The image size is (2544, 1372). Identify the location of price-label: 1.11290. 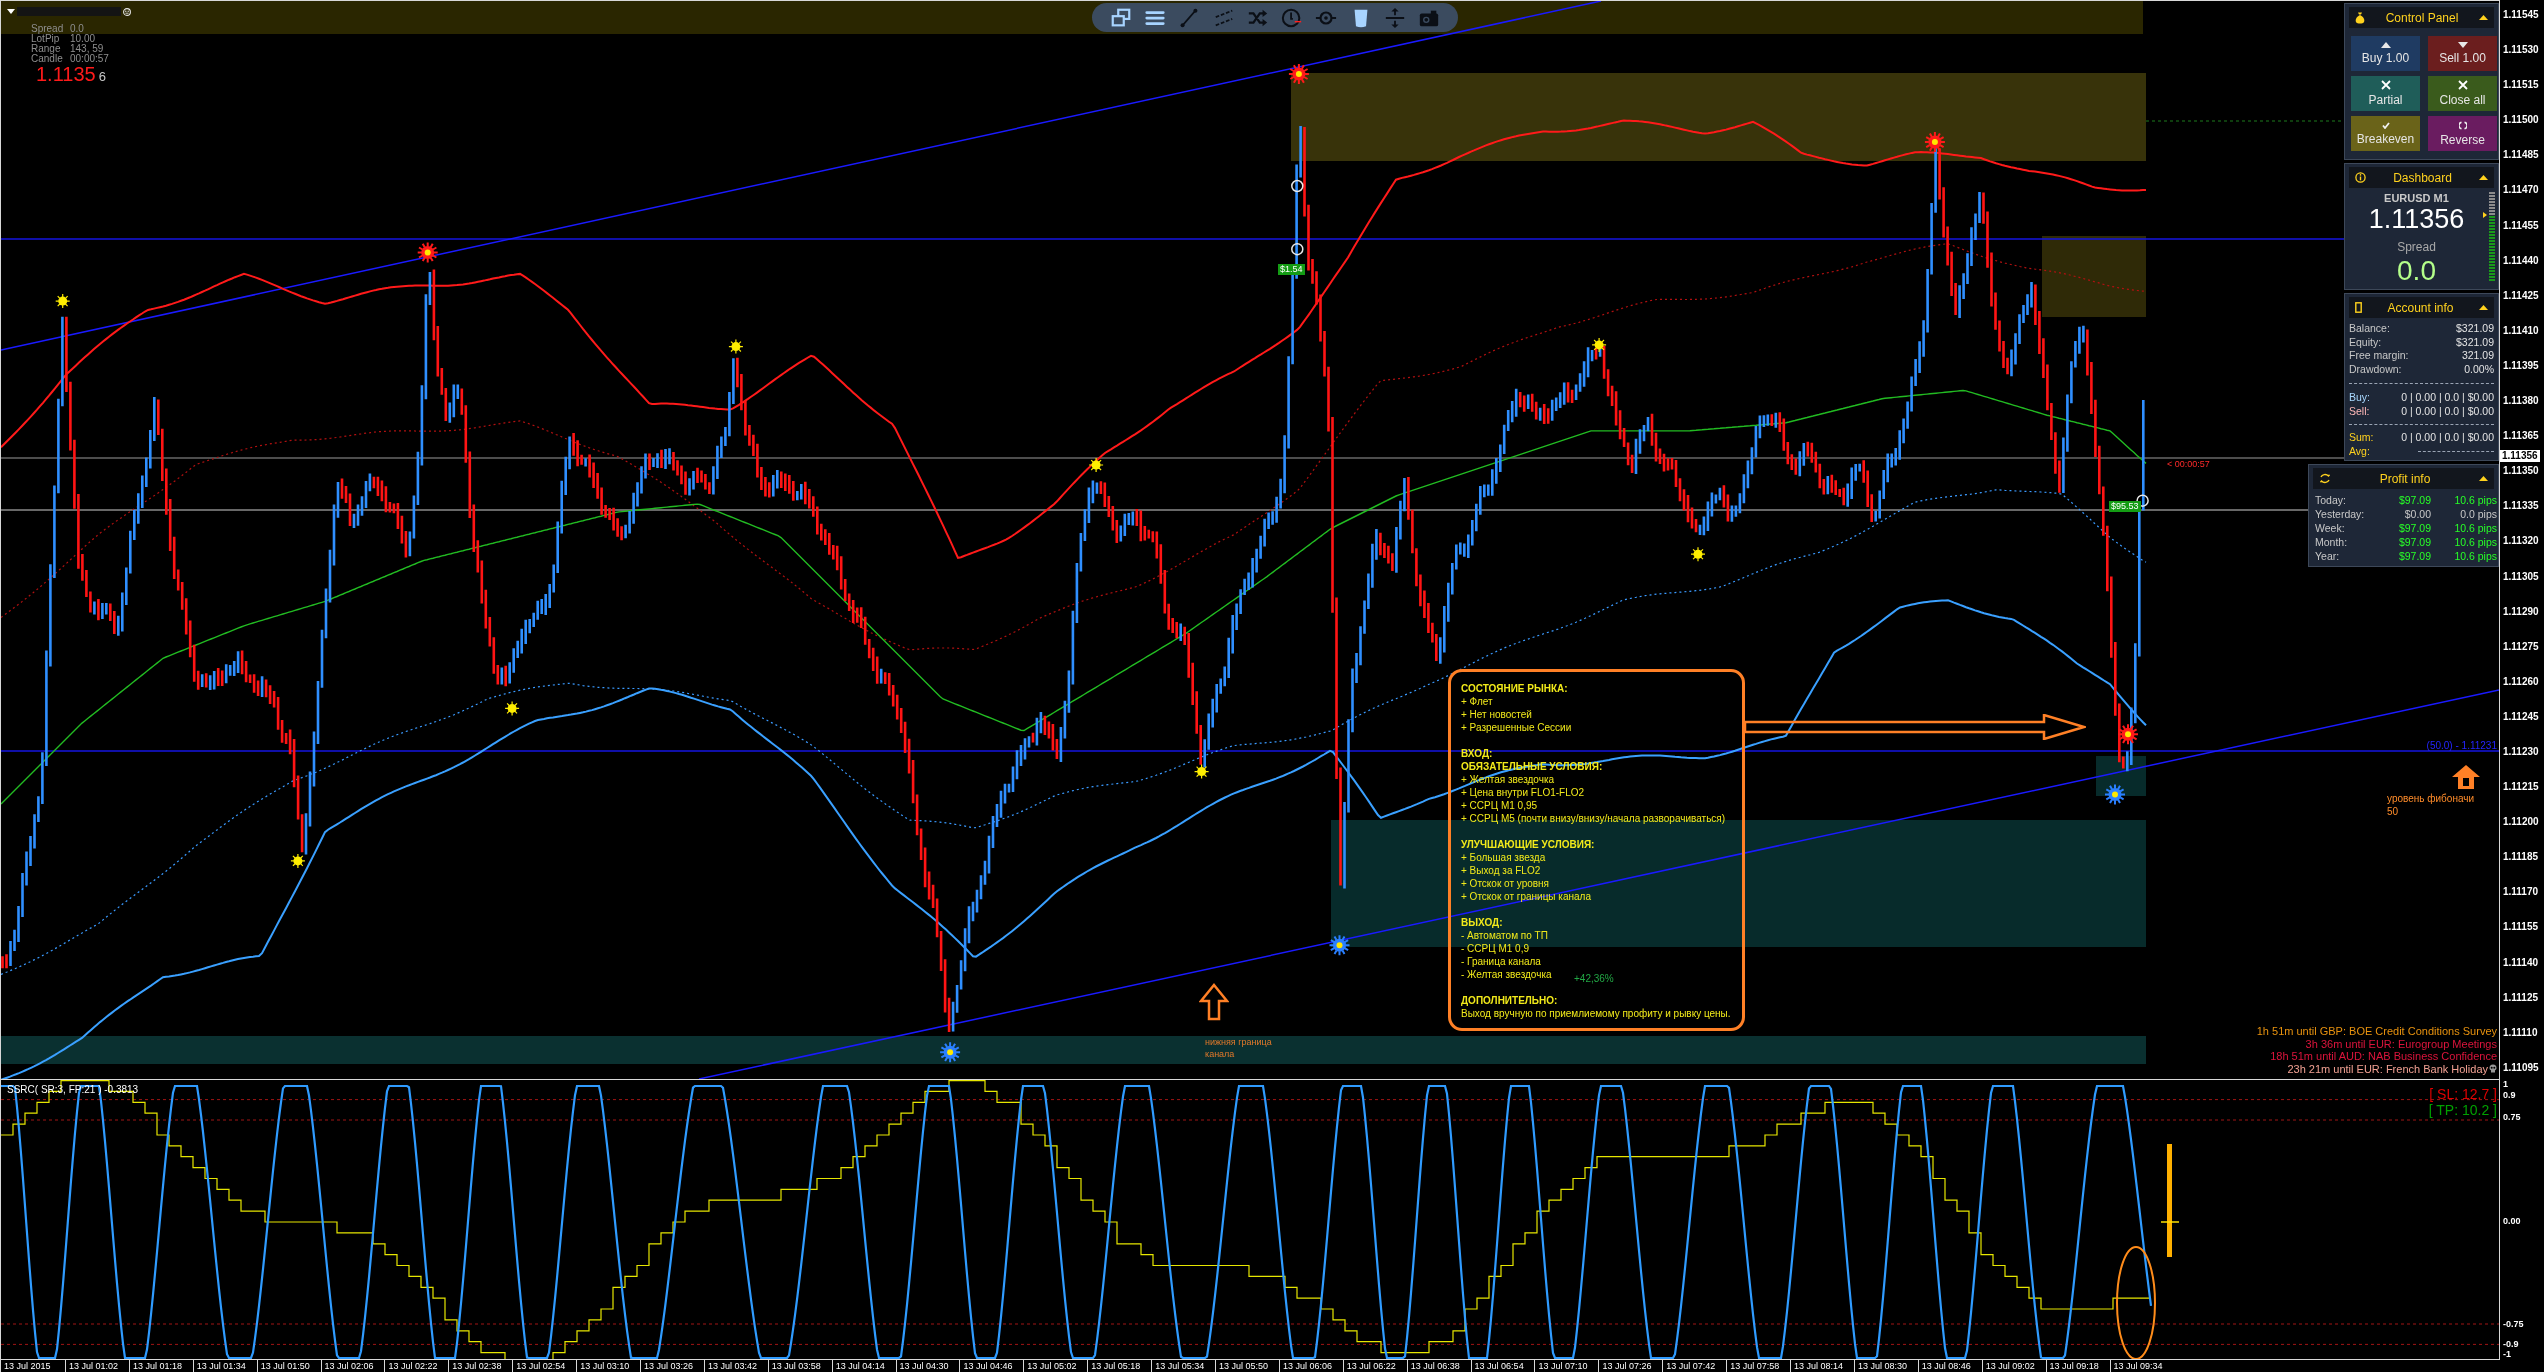
(2521, 611).